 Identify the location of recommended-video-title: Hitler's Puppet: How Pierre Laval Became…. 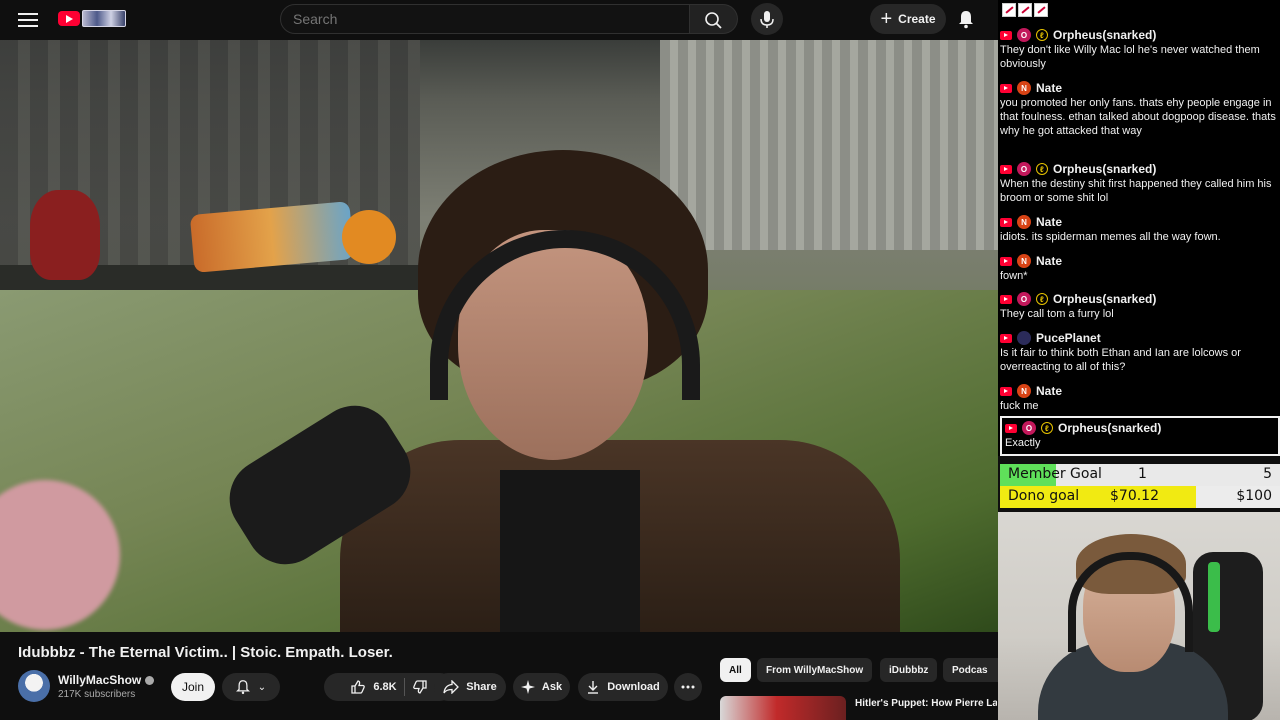
(926, 704).